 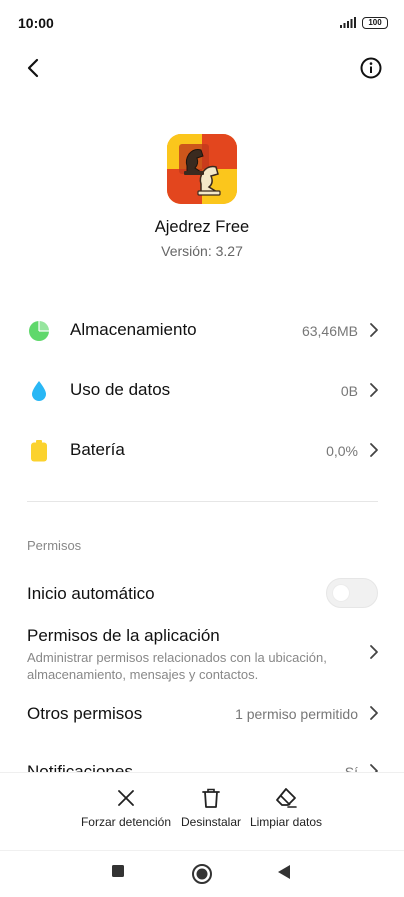 What do you see at coordinates (39, 391) in the screenshot?
I see `water-drop-icon` at bounding box center [39, 391].